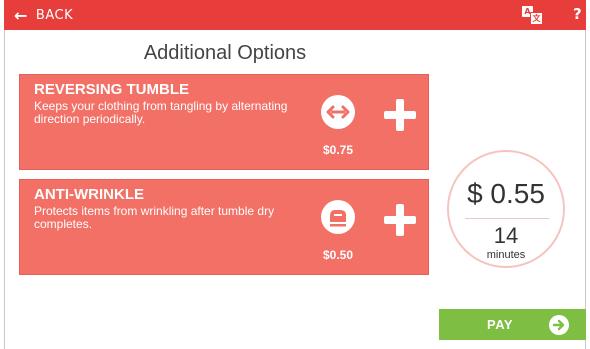 This screenshot has width=590, height=349. I want to click on total-price: $ 0.55, so click(506, 193).